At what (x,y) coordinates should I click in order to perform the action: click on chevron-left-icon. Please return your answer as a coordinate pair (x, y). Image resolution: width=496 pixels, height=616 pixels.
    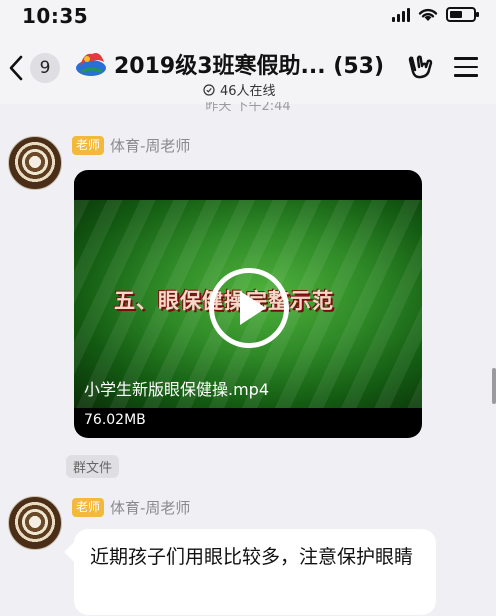
    Looking at the image, I should click on (16, 68).